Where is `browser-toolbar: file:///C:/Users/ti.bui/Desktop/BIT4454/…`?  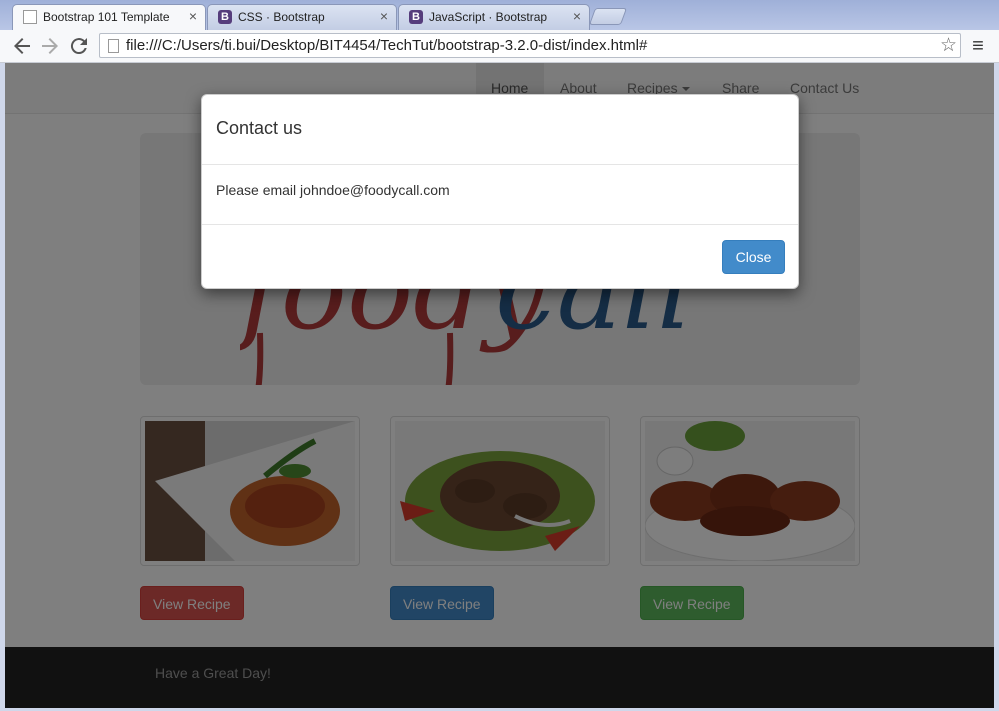 browser-toolbar: file:///C:/Users/ti.bui/Desktop/BIT4454/… is located at coordinates (499, 46).